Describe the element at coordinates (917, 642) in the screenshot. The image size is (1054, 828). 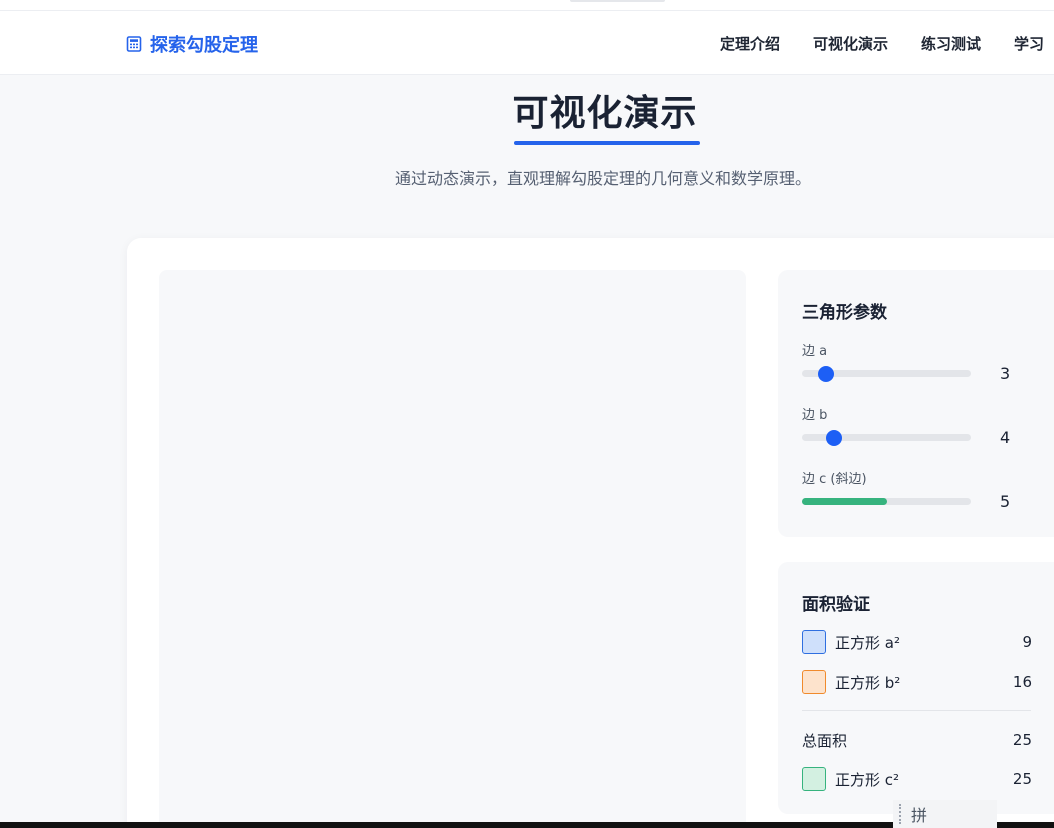
I see `area-row-a: 正方形 a² 9` at that location.